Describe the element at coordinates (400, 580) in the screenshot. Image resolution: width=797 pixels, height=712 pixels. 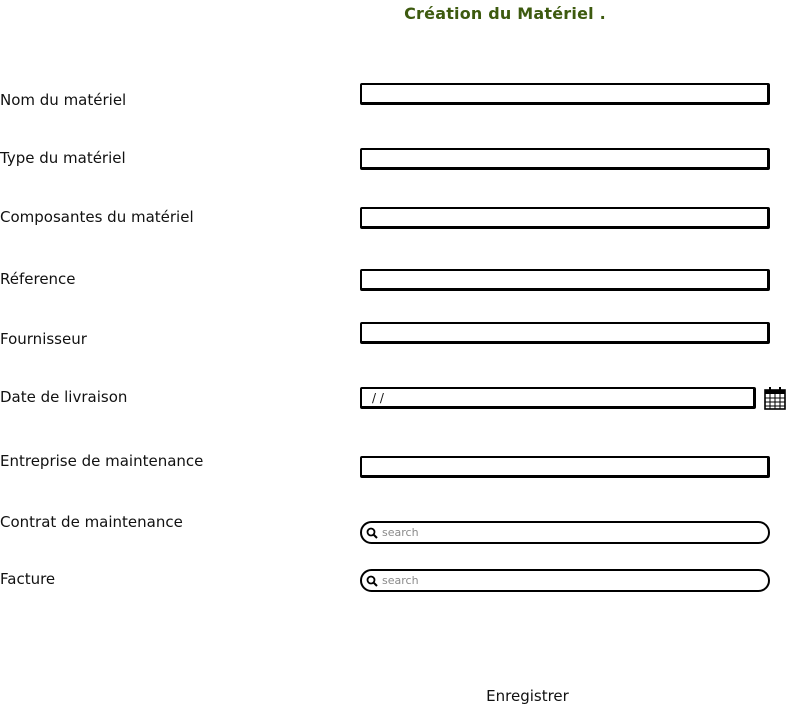
I see `facture-search-placeholder: search` at that location.